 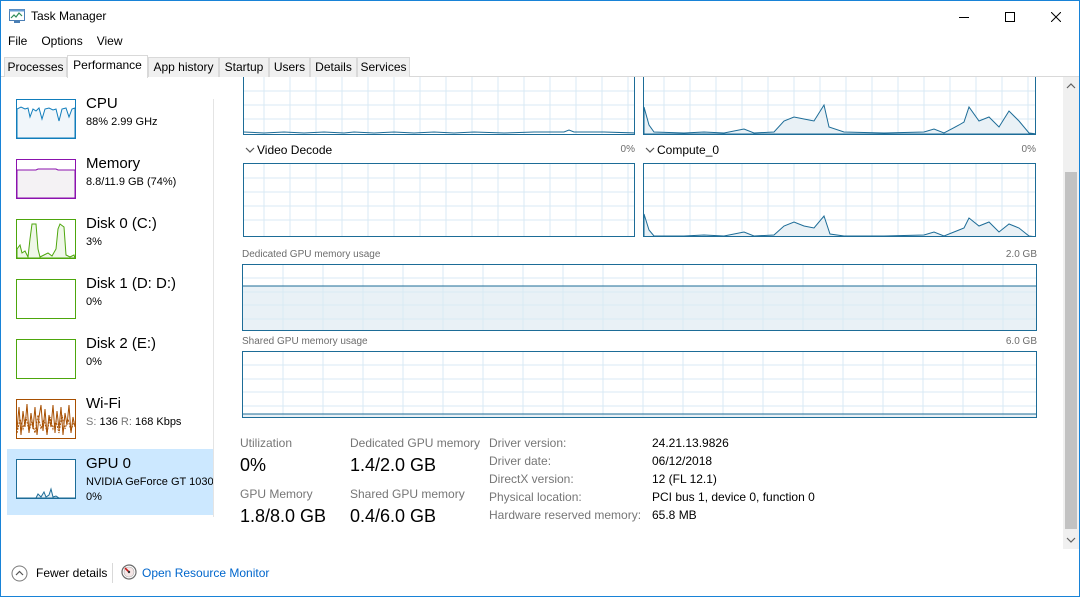 I want to click on maximize-button, so click(x=1010, y=16).